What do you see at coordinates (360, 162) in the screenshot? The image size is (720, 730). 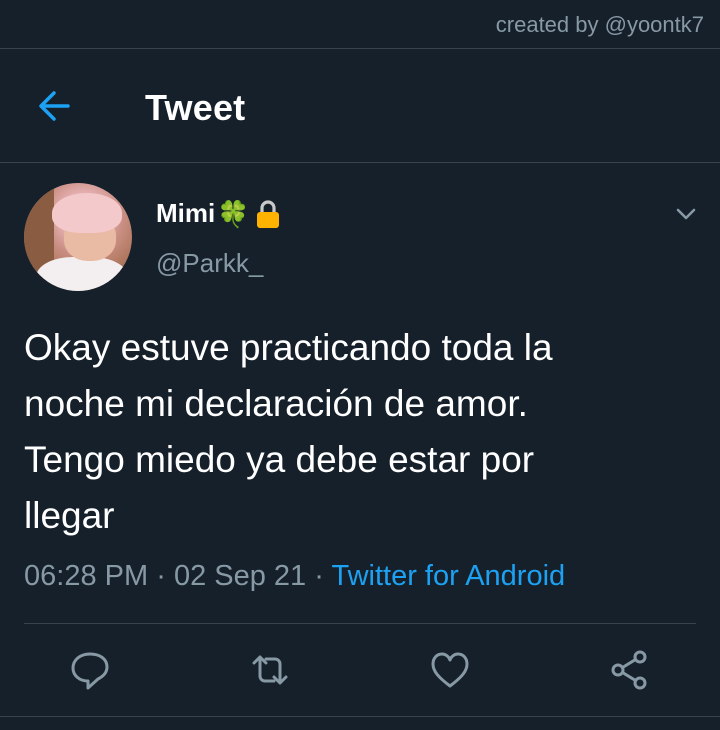 I see `divider-header` at bounding box center [360, 162].